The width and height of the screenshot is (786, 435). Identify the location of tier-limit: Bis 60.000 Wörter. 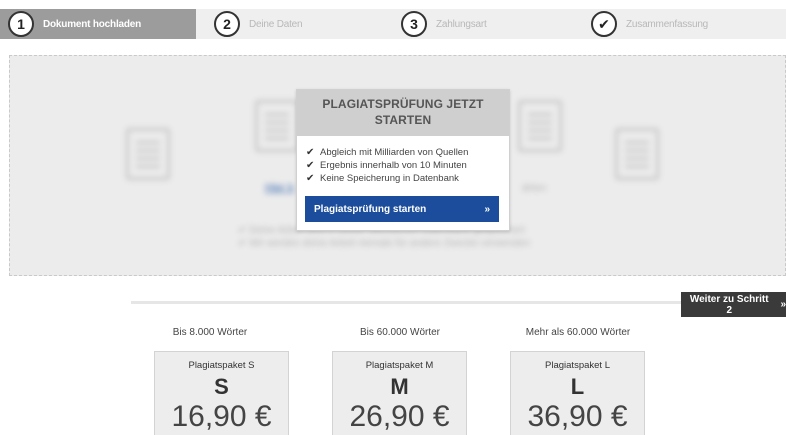
(400, 332).